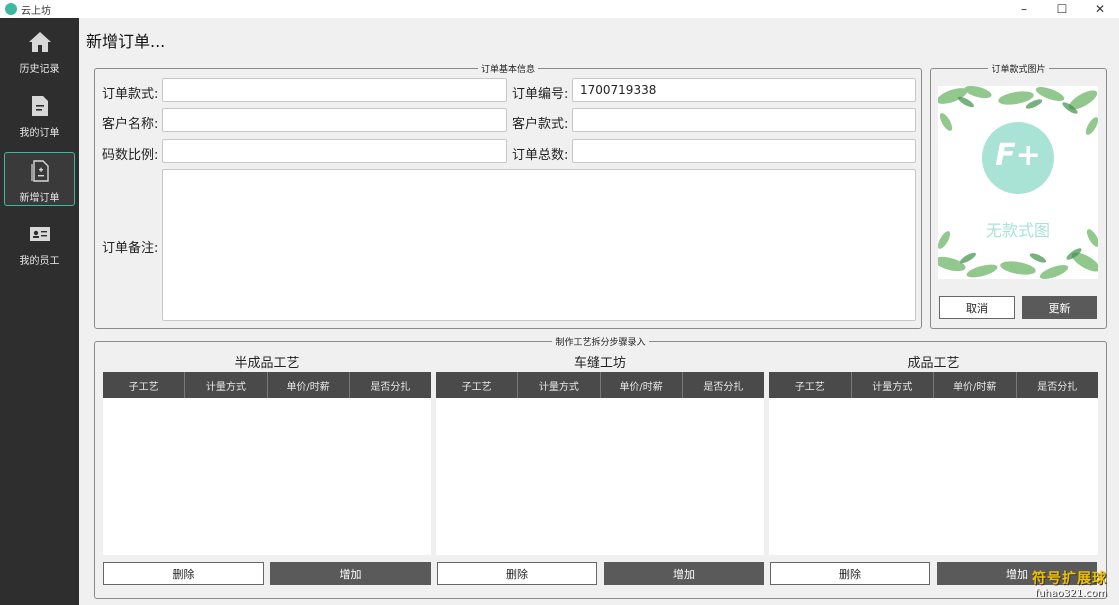 Image resolution: width=1119 pixels, height=605 pixels. What do you see at coordinates (39, 171) in the screenshot?
I see `new-document-icon` at bounding box center [39, 171].